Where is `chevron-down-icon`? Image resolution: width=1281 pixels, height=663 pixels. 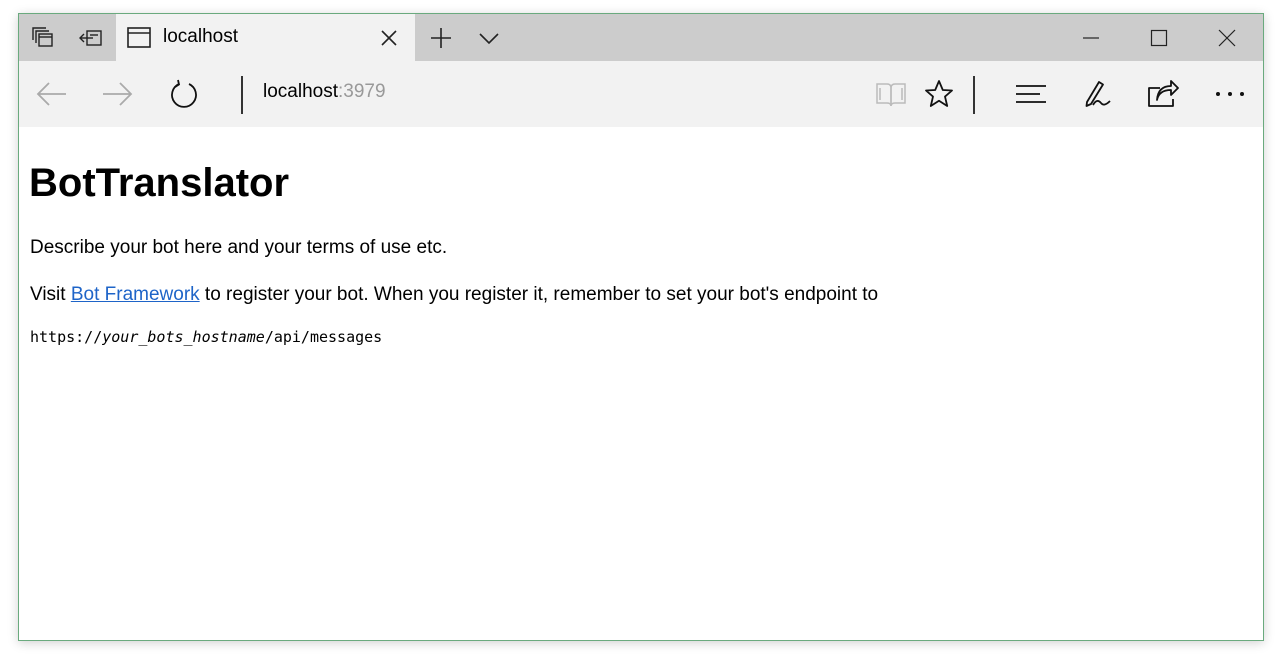
chevron-down-icon is located at coordinates (489, 38).